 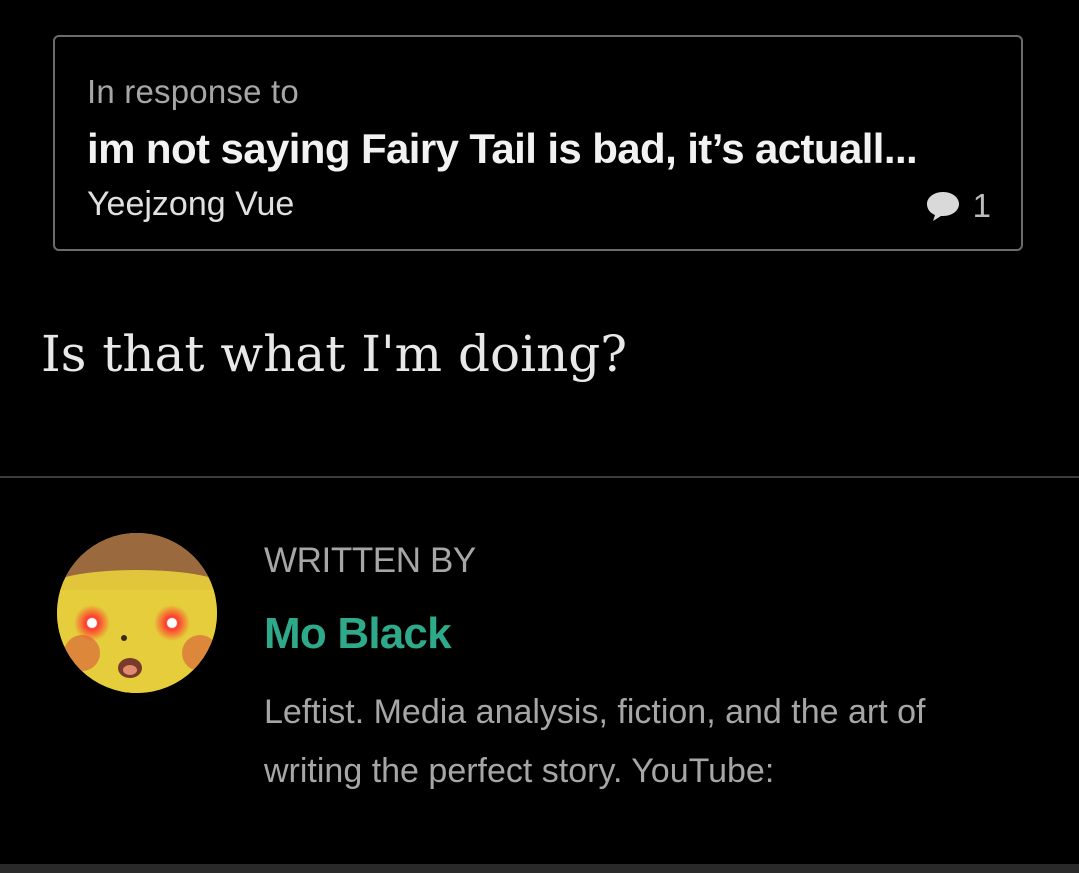 What do you see at coordinates (193, 91) in the screenshot?
I see `in-response-to-label: In response to` at bounding box center [193, 91].